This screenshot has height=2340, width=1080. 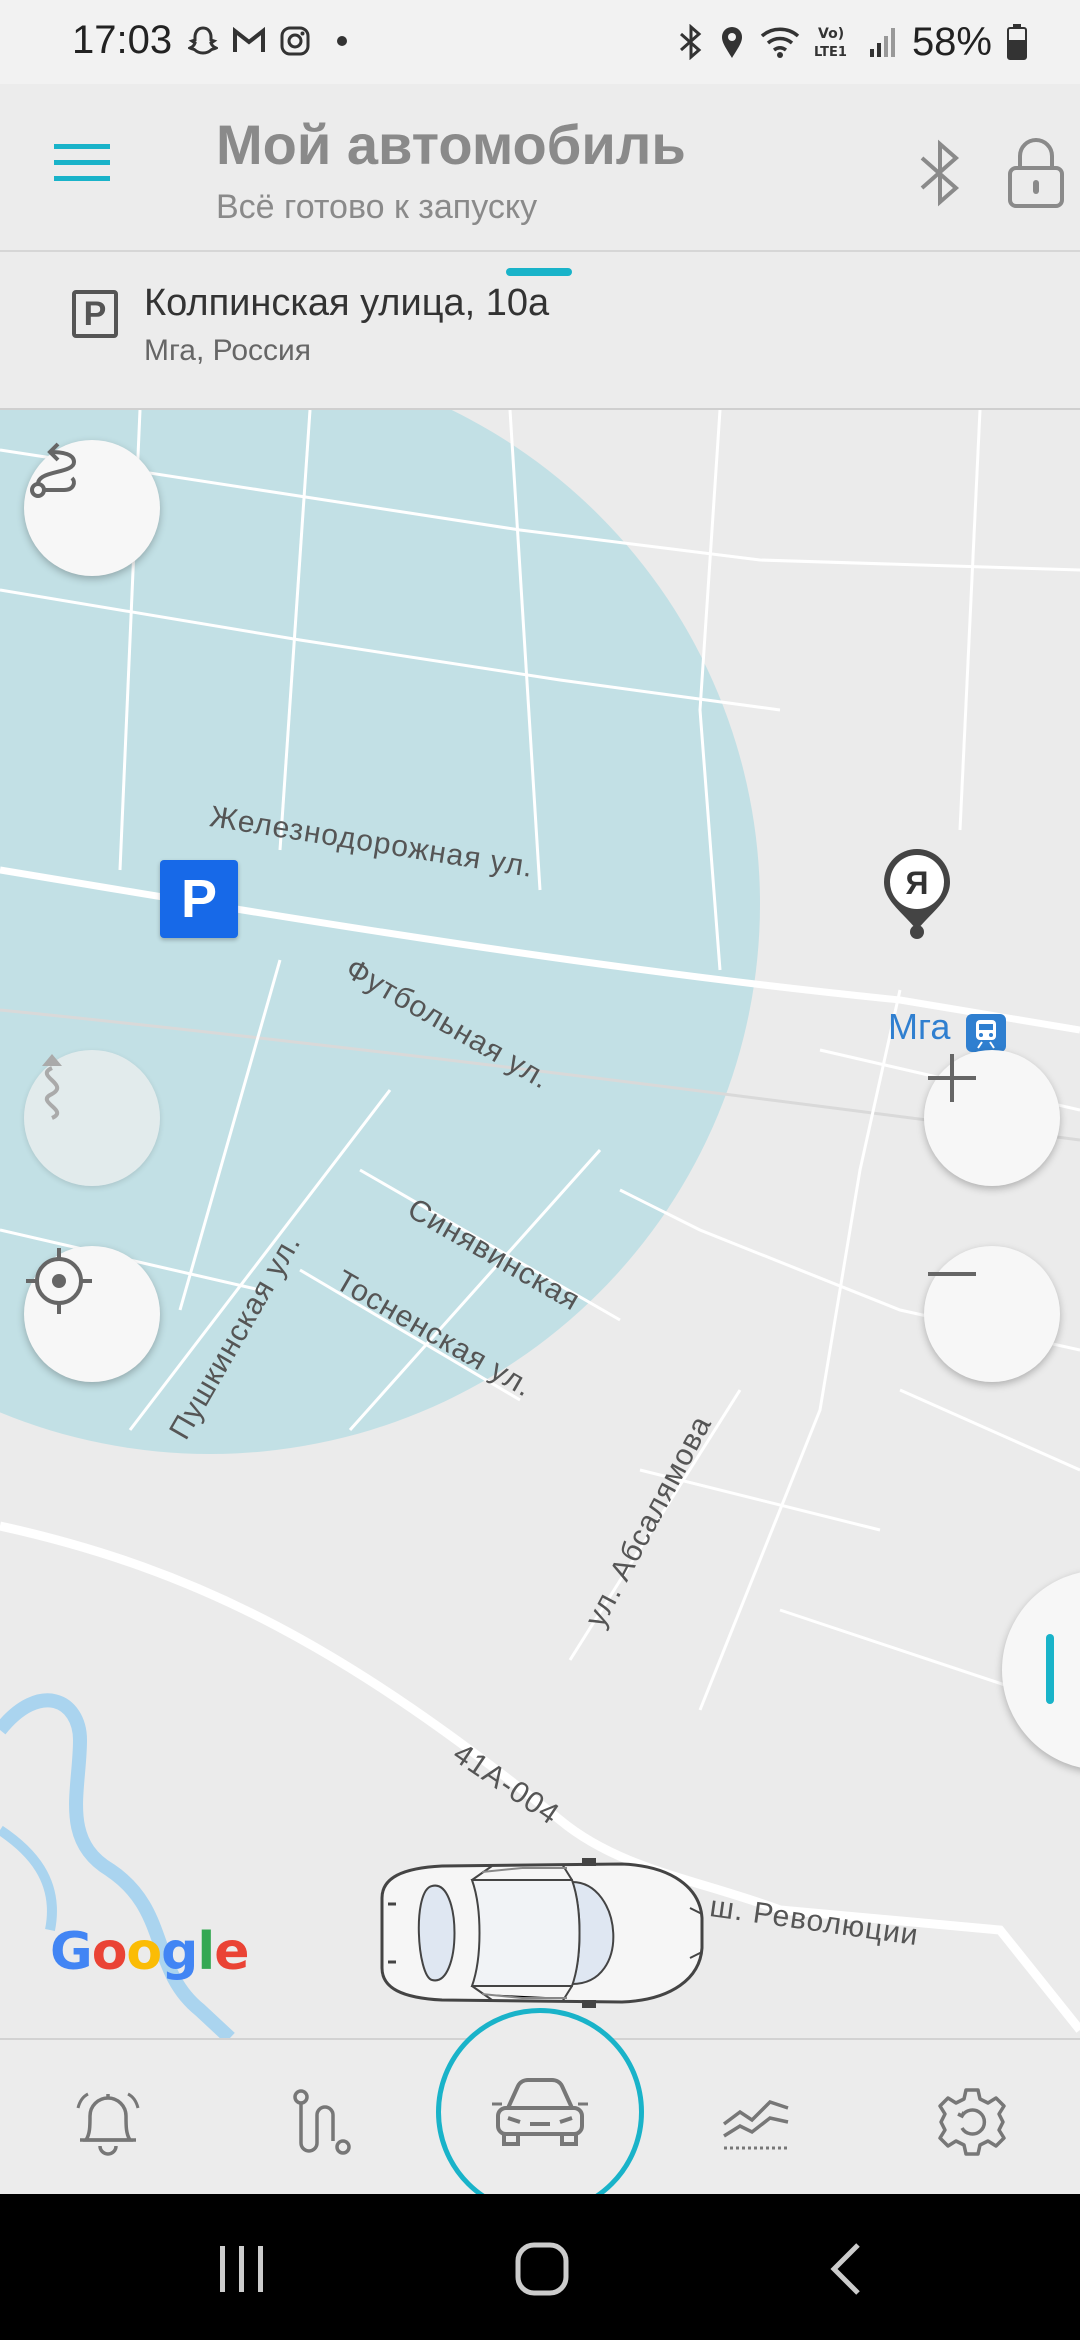 I want to click on back-icon, so click(x=845, y=2269).